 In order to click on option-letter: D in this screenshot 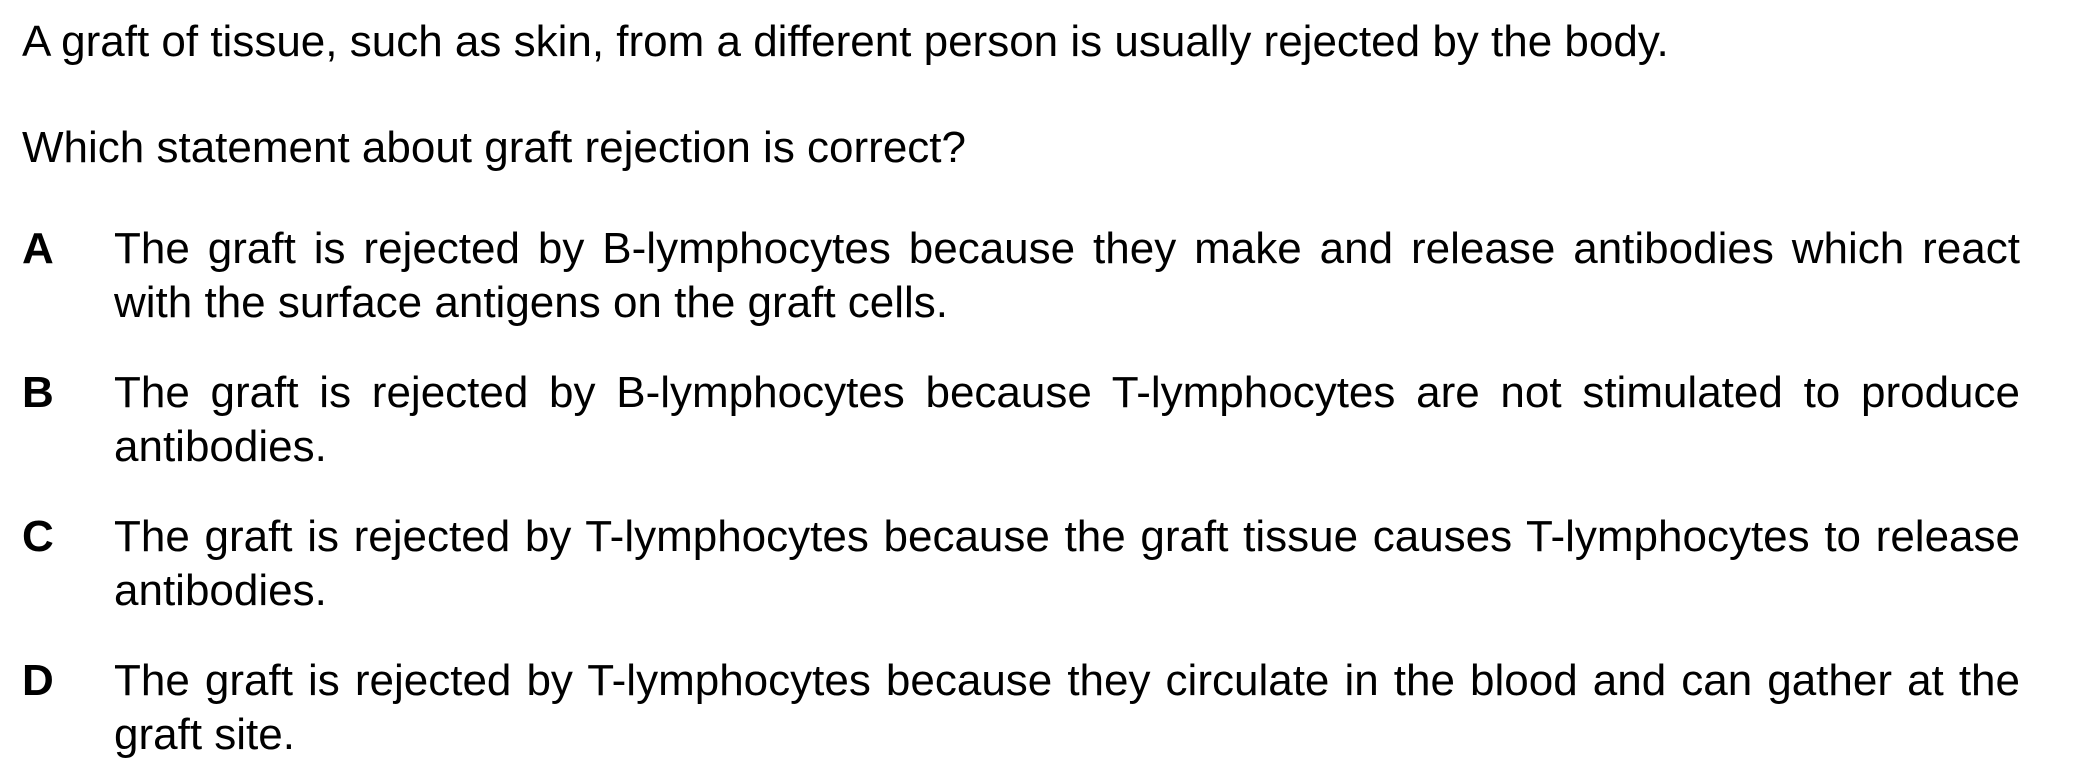, I will do `click(38, 680)`.